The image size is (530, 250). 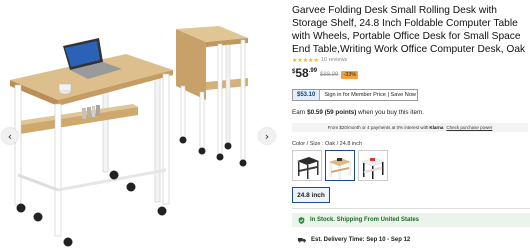 I want to click on price-row: $ 58 .99 $88.99 -33%, so click(x=325, y=73).